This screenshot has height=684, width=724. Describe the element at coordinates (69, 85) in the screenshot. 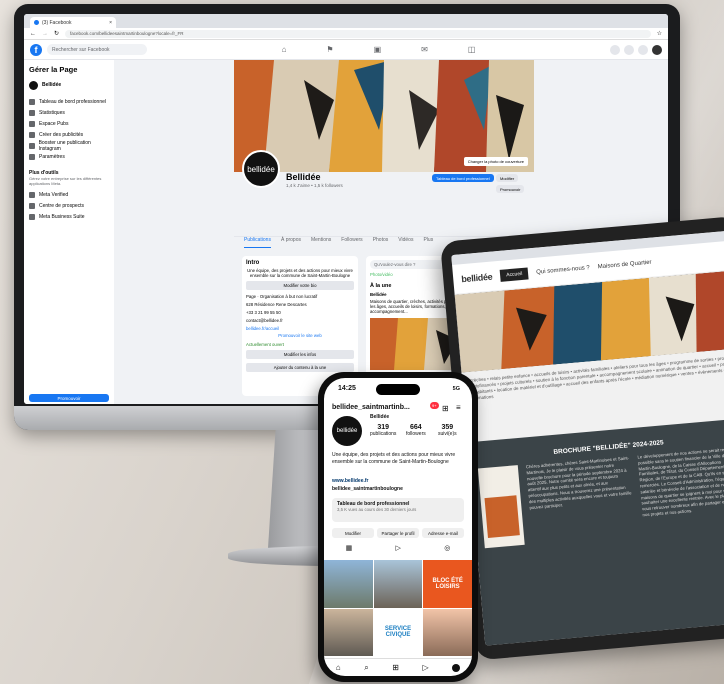

I see `sidebar-page-switcher: Bellidée` at that location.